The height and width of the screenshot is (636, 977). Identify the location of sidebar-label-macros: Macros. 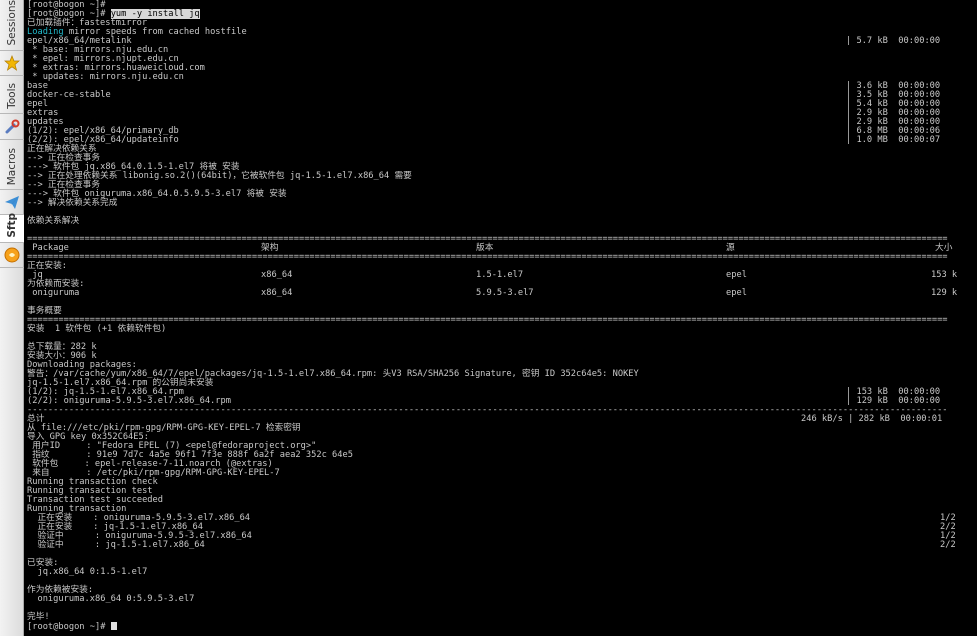
(12, 166).